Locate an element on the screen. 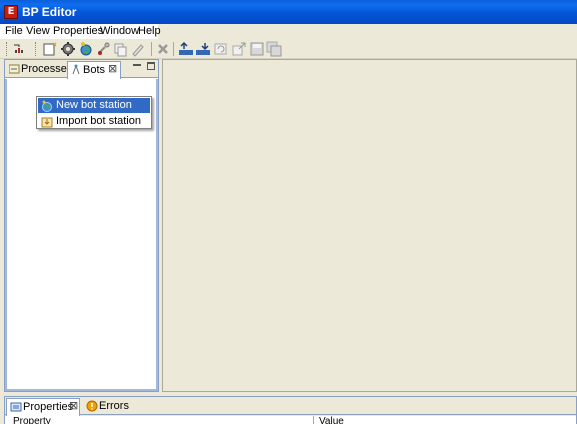  menu-item-label: Import bot station is located at coordinates (98, 121).